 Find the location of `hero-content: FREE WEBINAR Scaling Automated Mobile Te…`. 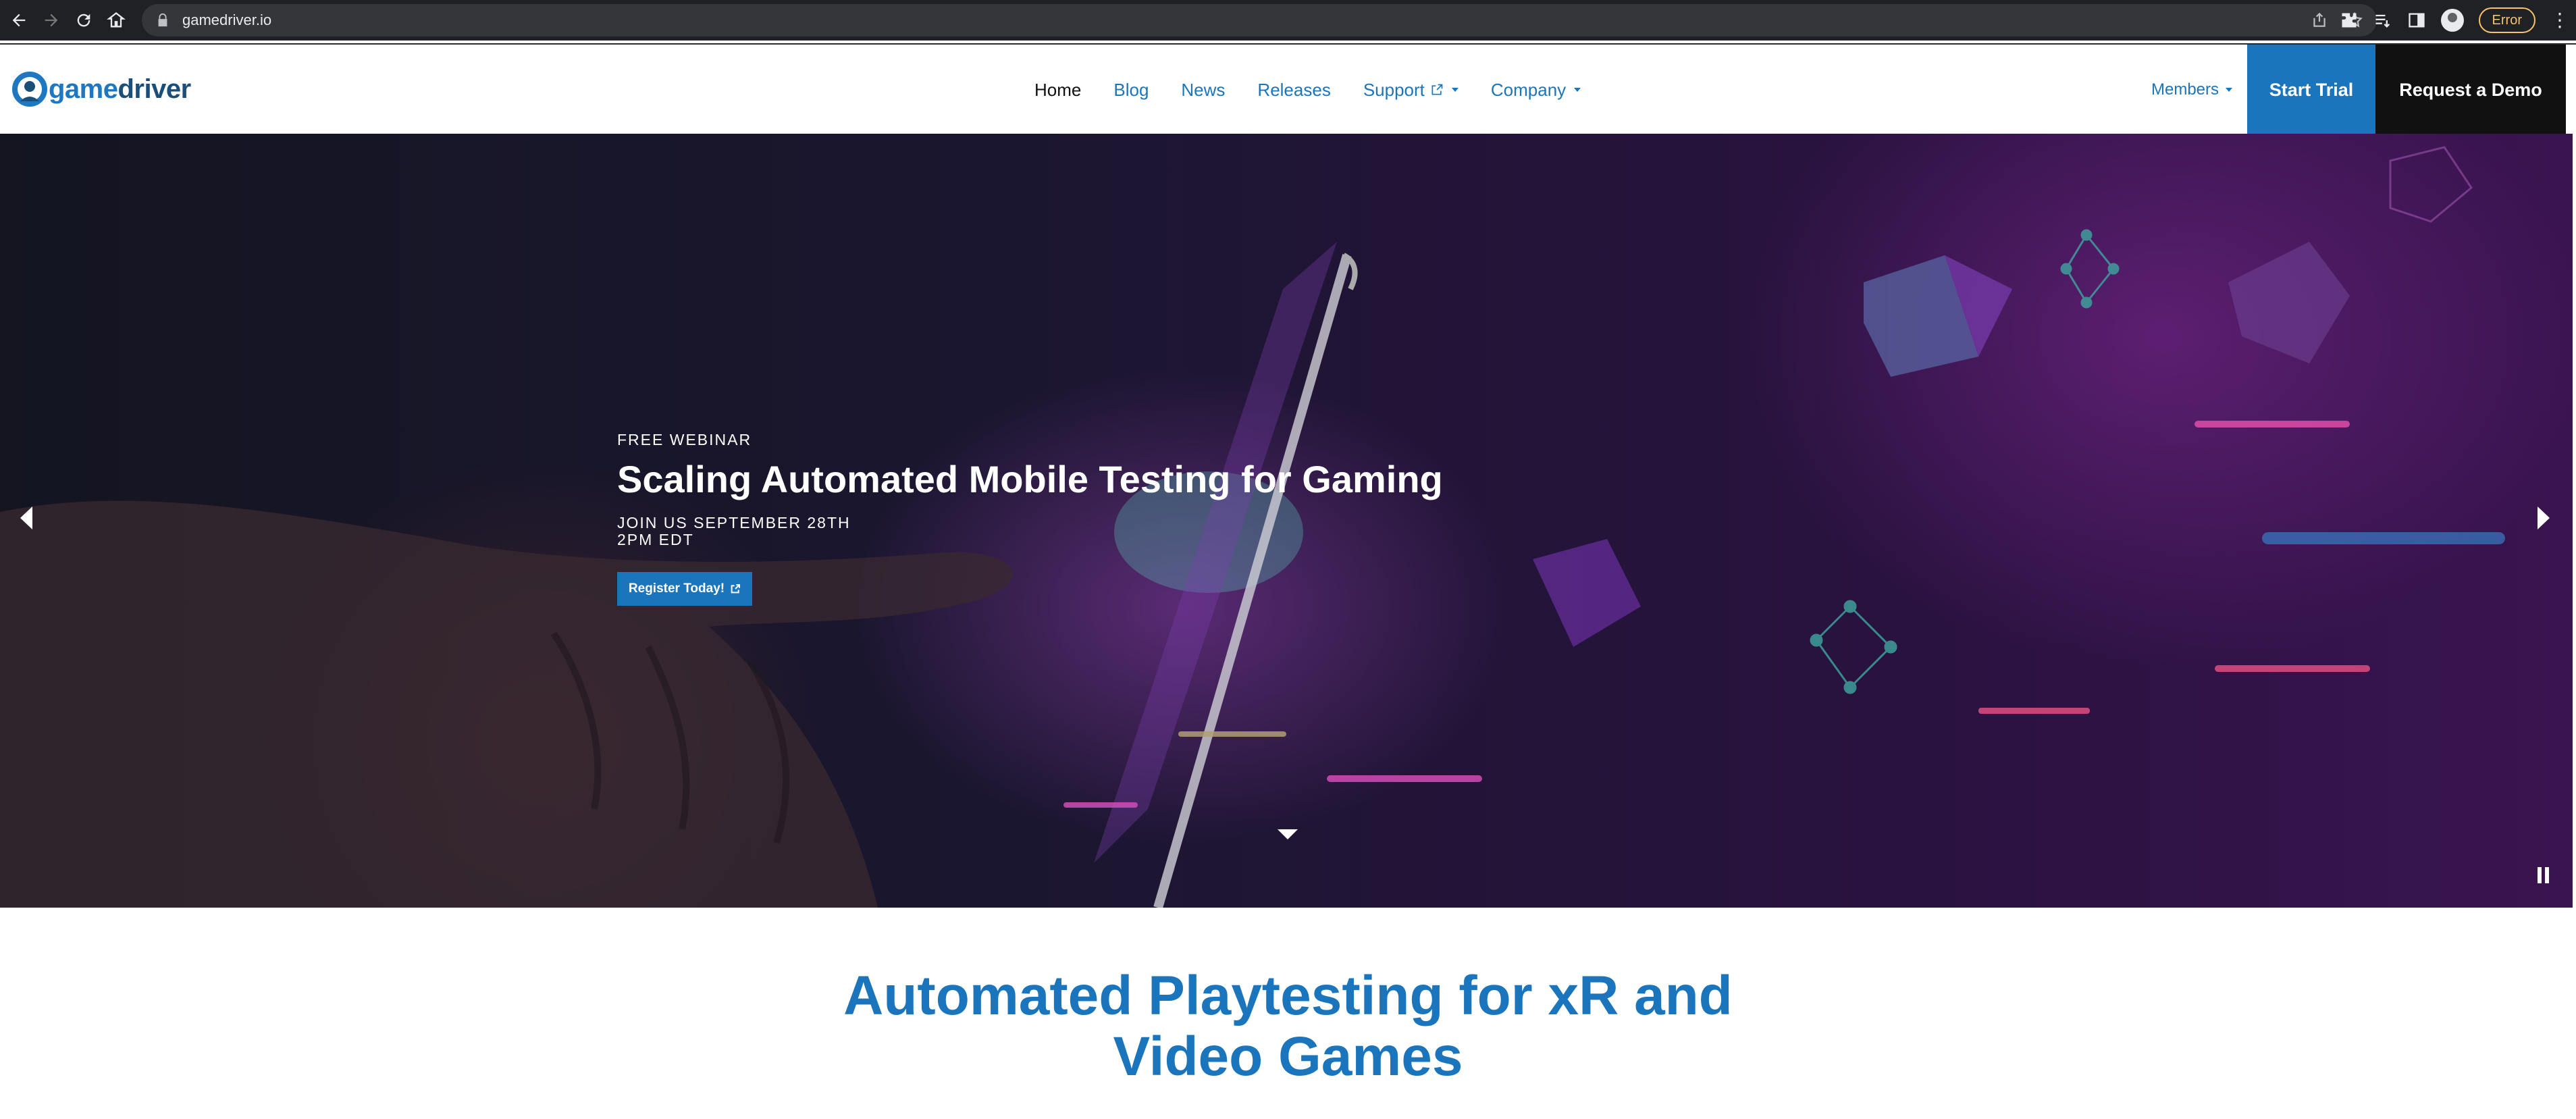

hero-content: FREE WEBINAR Scaling Automated Mobile Te… is located at coordinates (1030, 490).